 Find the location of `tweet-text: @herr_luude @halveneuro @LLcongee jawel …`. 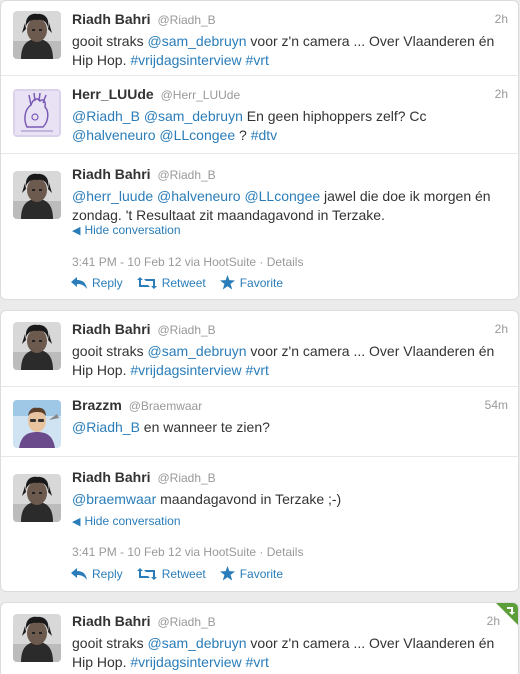

tweet-text: @herr_luude @halveneuro @LLcongee jawel … is located at coordinates (289, 206).